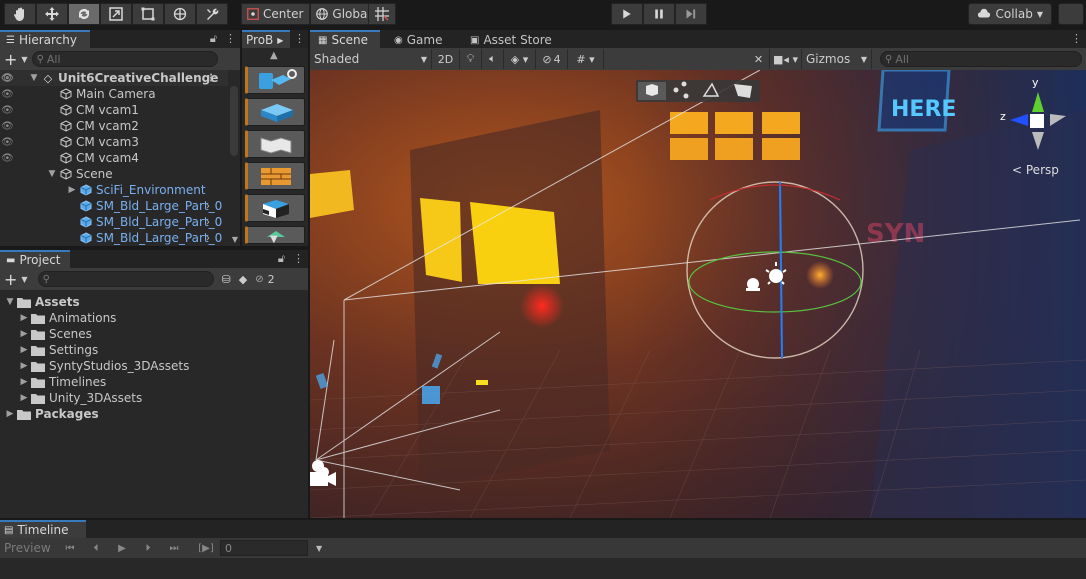 This screenshot has height=579, width=1086. I want to click on hidden-objects-toggle: ⊘ 4, so click(552, 59).